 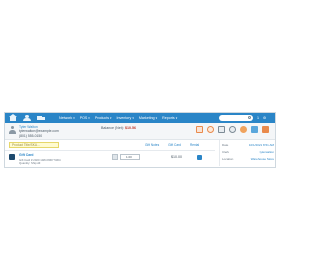 I want to click on home-icon, so click(x=13, y=117).